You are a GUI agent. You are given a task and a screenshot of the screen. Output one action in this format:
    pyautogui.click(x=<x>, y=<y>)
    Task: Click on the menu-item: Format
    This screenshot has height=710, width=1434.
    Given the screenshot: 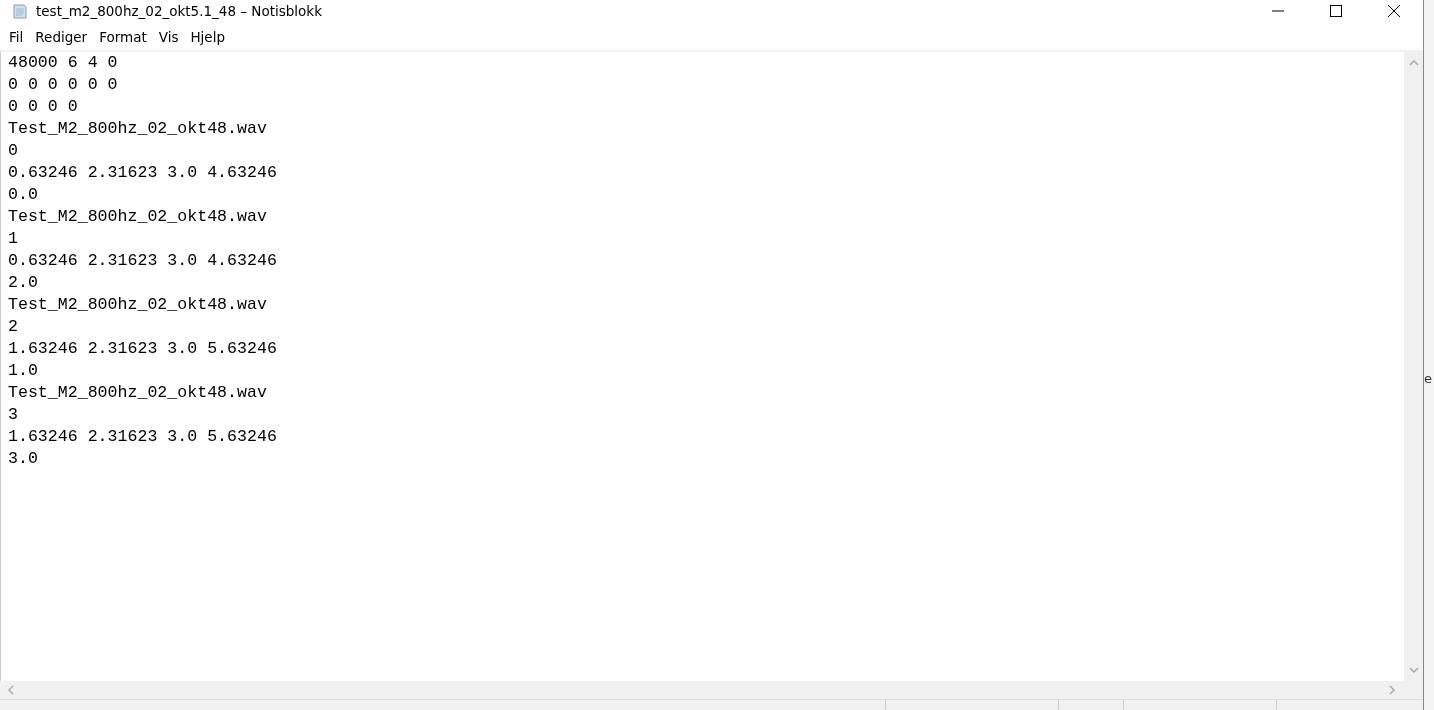 What is the action you would take?
    pyautogui.click(x=123, y=39)
    